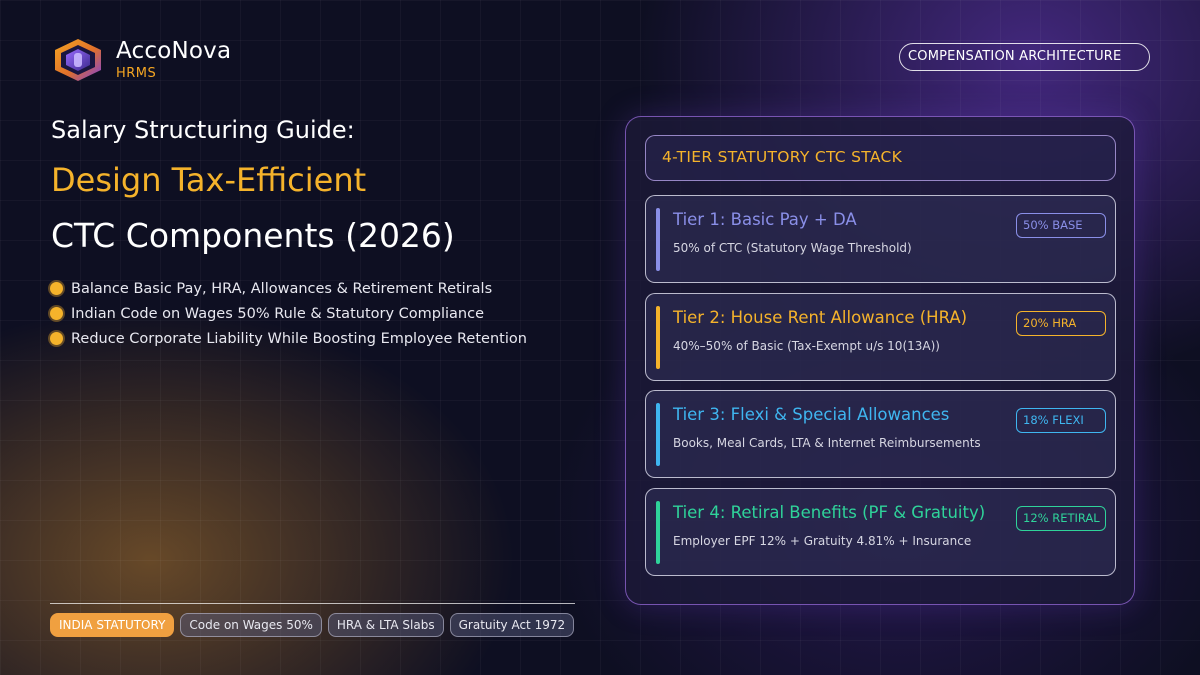 This screenshot has width=1200, height=675. What do you see at coordinates (811, 414) in the screenshot?
I see `tier-title: Tier 3: Flexi & Special Allowances` at bounding box center [811, 414].